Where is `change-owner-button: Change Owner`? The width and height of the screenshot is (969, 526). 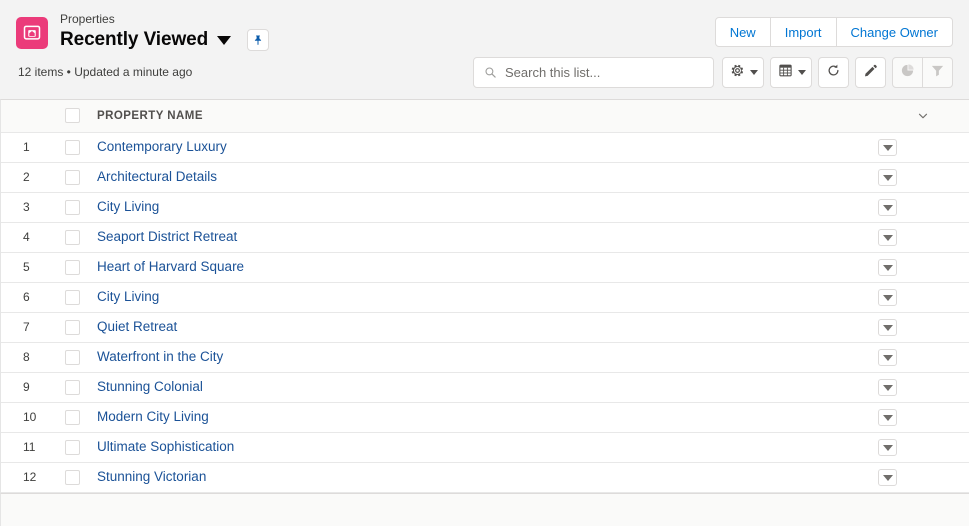
change-owner-button: Change Owner is located at coordinates (894, 32).